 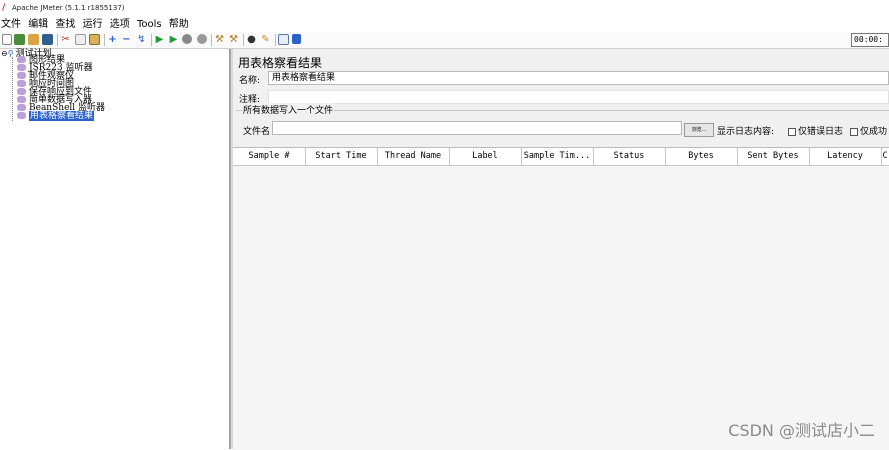 I want to click on column-header-status: Status, so click(x=629, y=156).